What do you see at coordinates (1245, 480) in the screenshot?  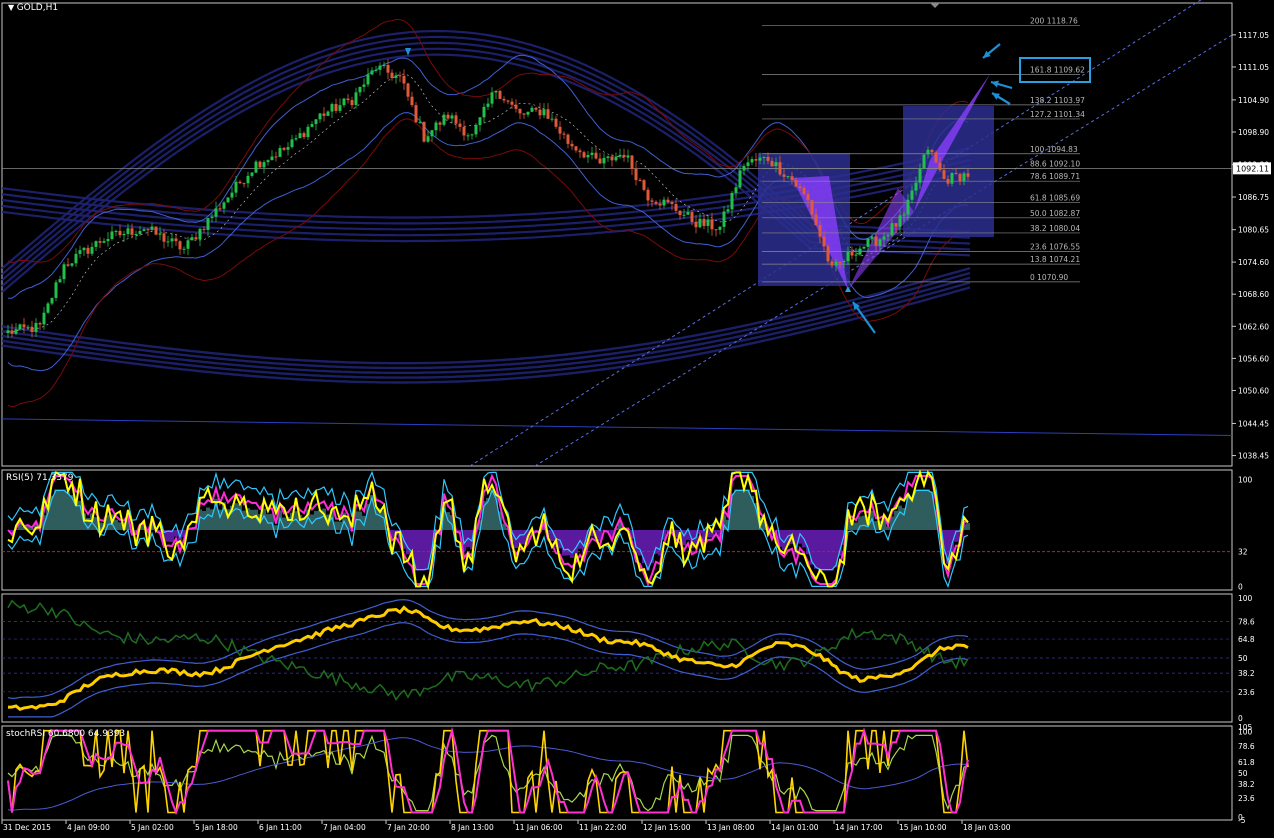 I see `rsi-tick-0: 100` at bounding box center [1245, 480].